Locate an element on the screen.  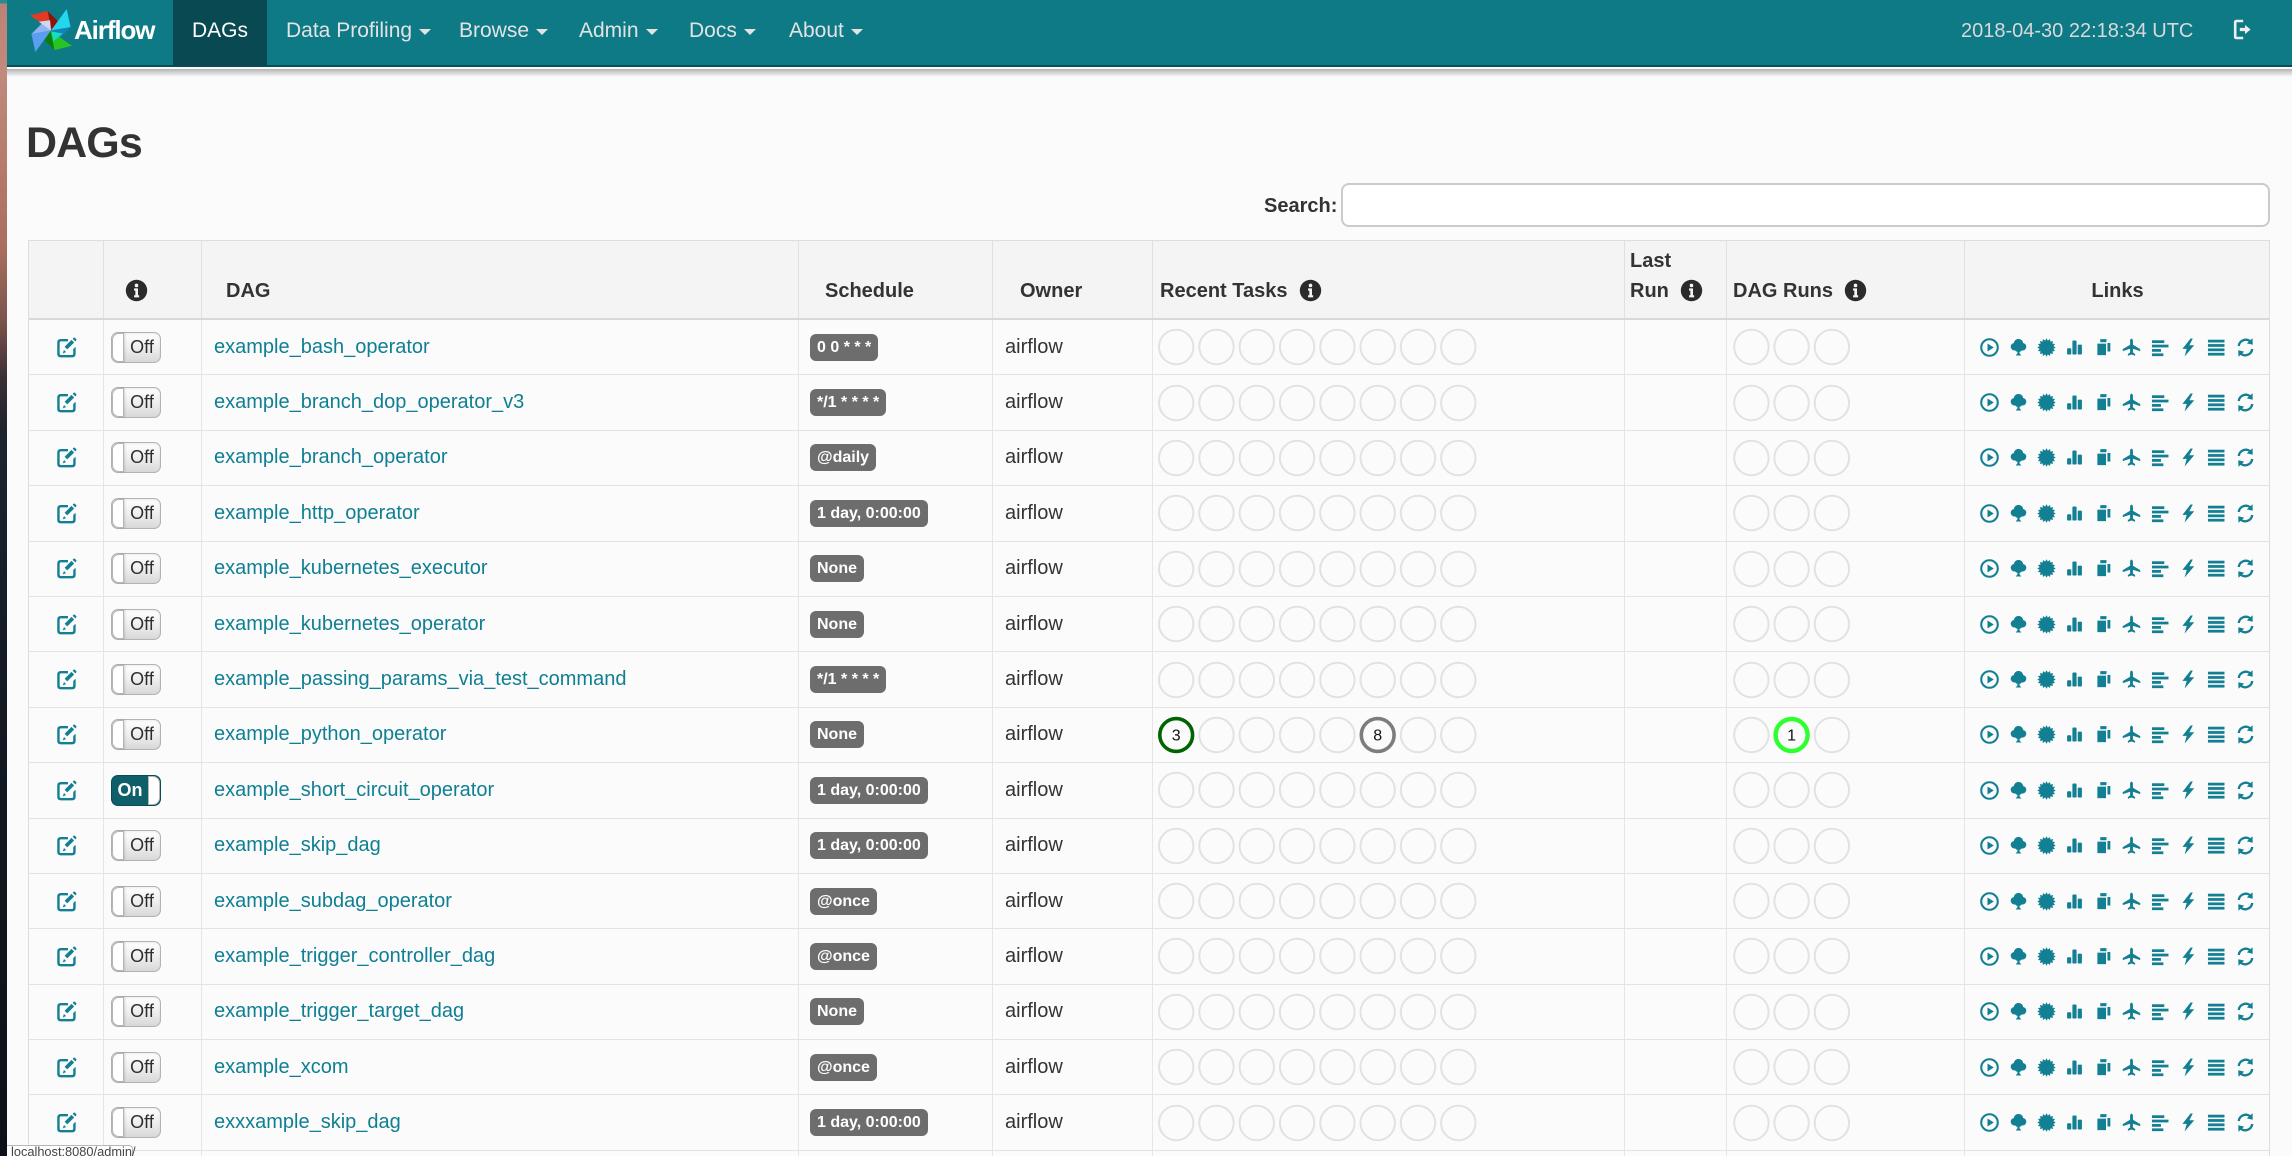
svg-text: 8 is located at coordinates (1377, 735).